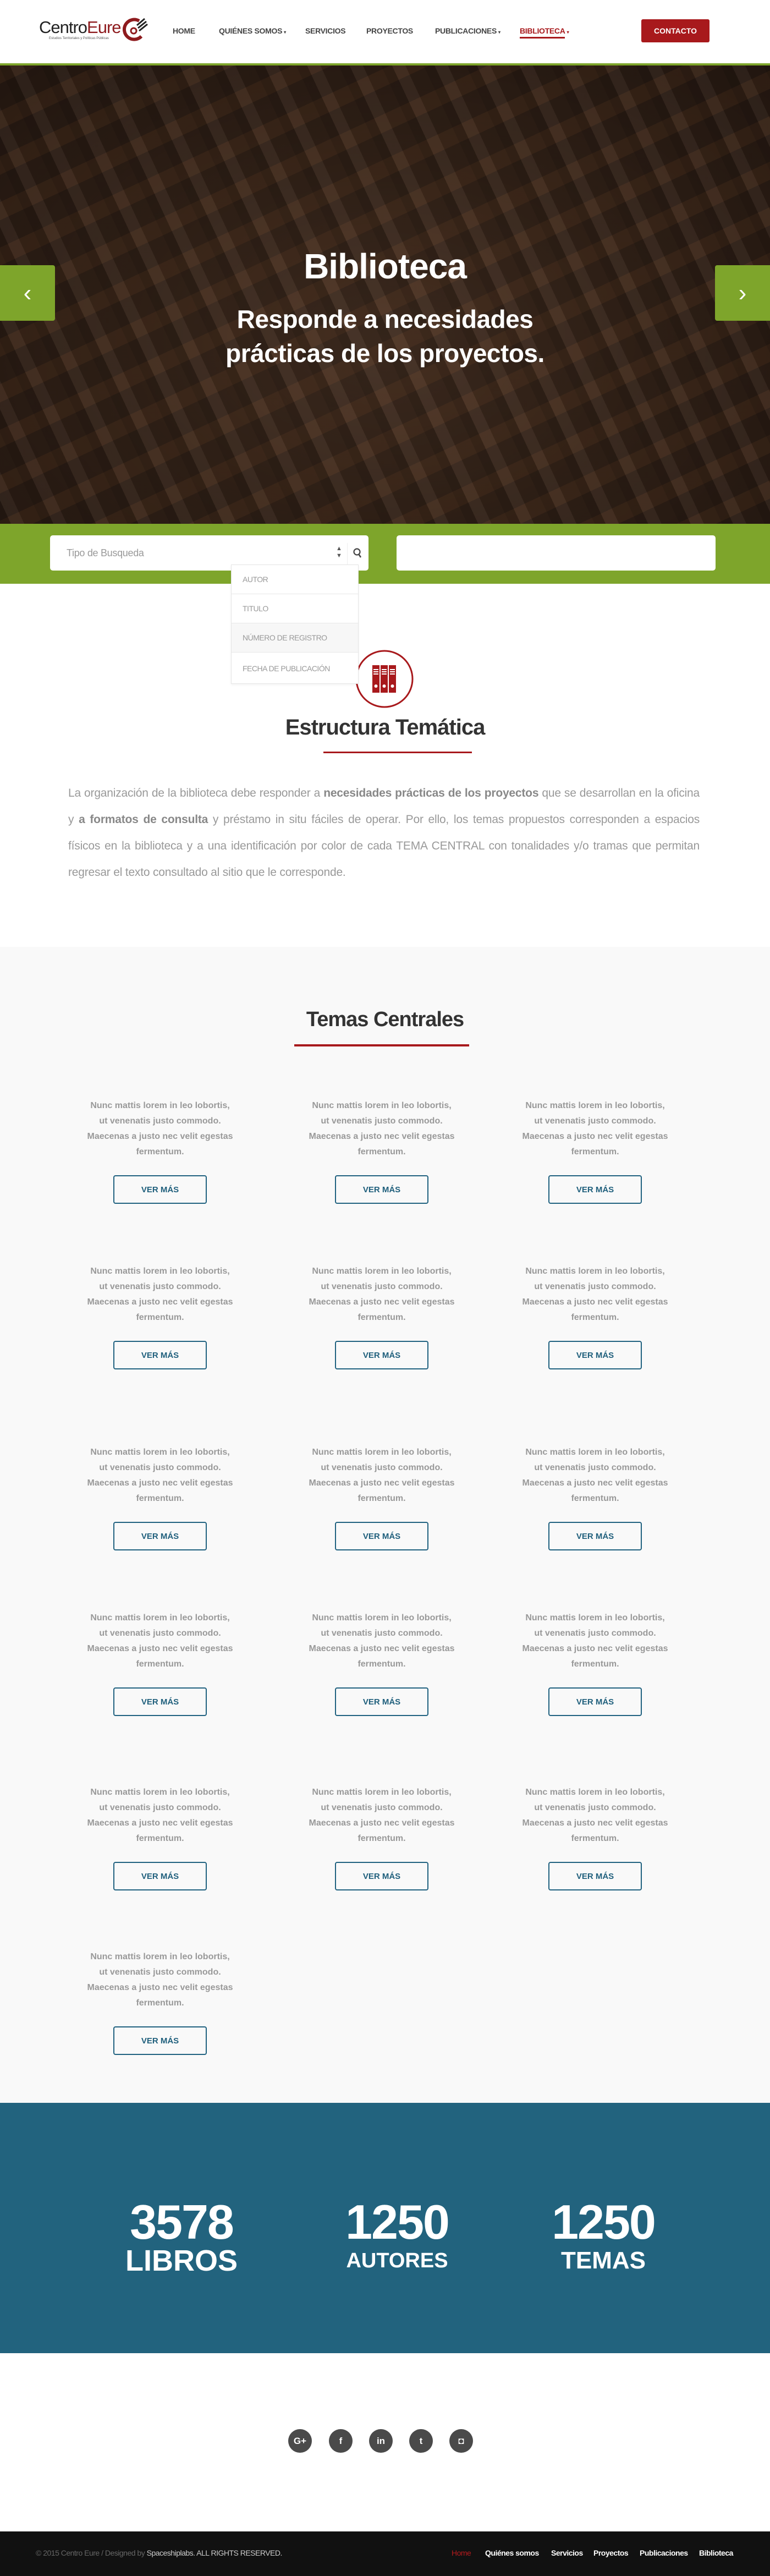  I want to click on nav-proyectos: PROYECTOS, so click(389, 31).